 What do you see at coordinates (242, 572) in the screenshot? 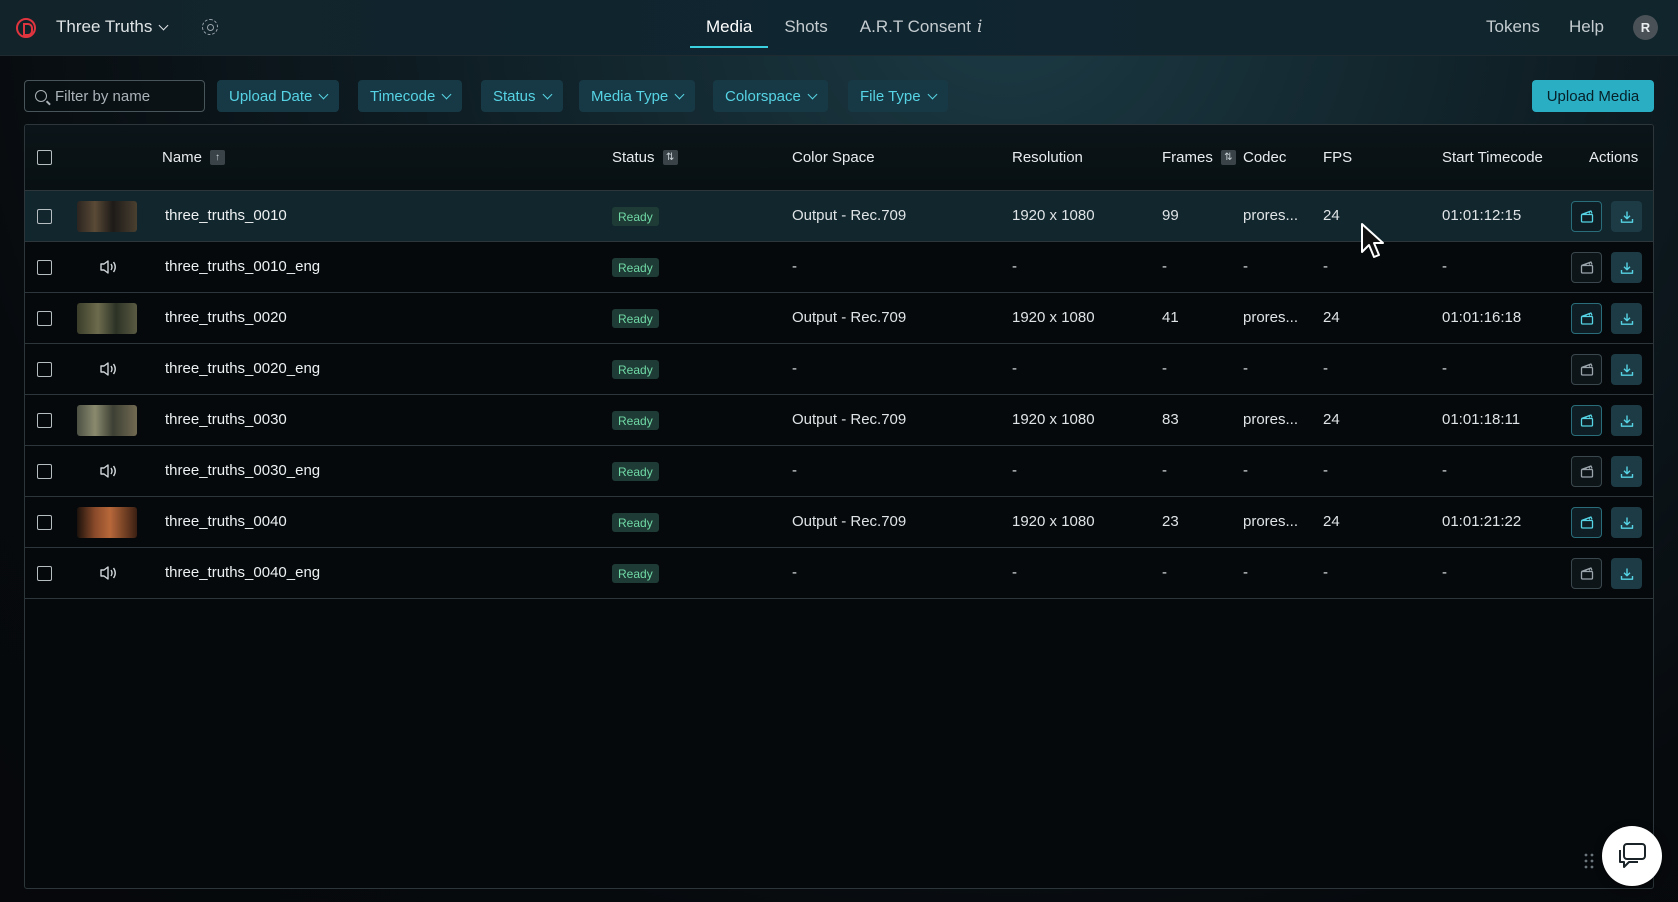
I see `media-name: three_truths_0040_eng` at bounding box center [242, 572].